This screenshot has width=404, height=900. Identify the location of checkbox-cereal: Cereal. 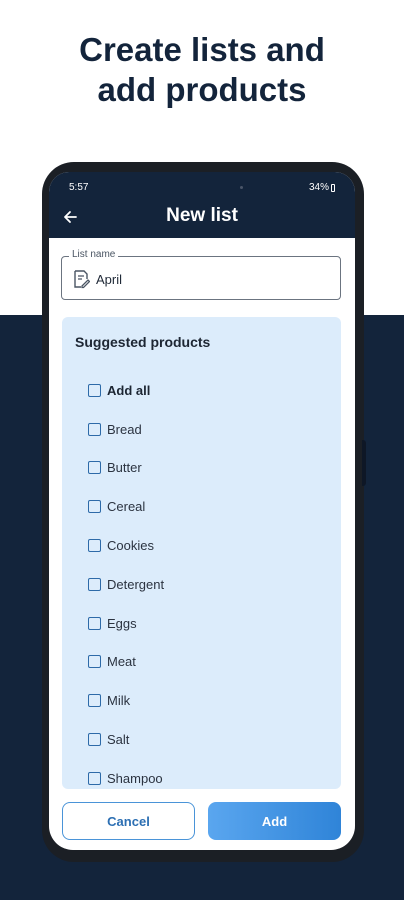
(126, 506).